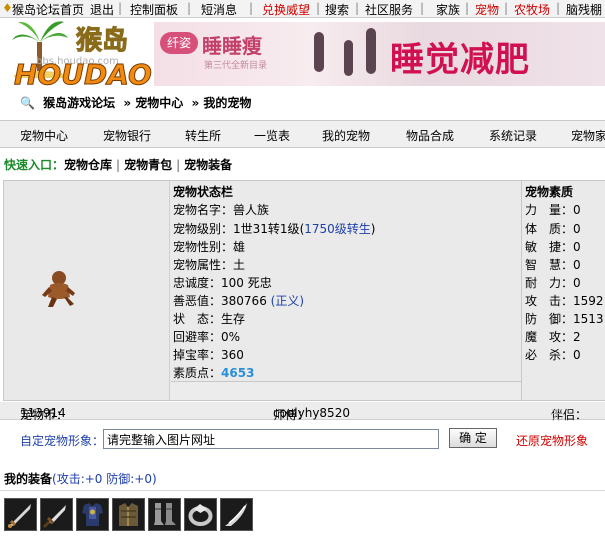  What do you see at coordinates (62, 441) in the screenshot?
I see `custom-image-label: 自定宠物形象：` at bounding box center [62, 441].